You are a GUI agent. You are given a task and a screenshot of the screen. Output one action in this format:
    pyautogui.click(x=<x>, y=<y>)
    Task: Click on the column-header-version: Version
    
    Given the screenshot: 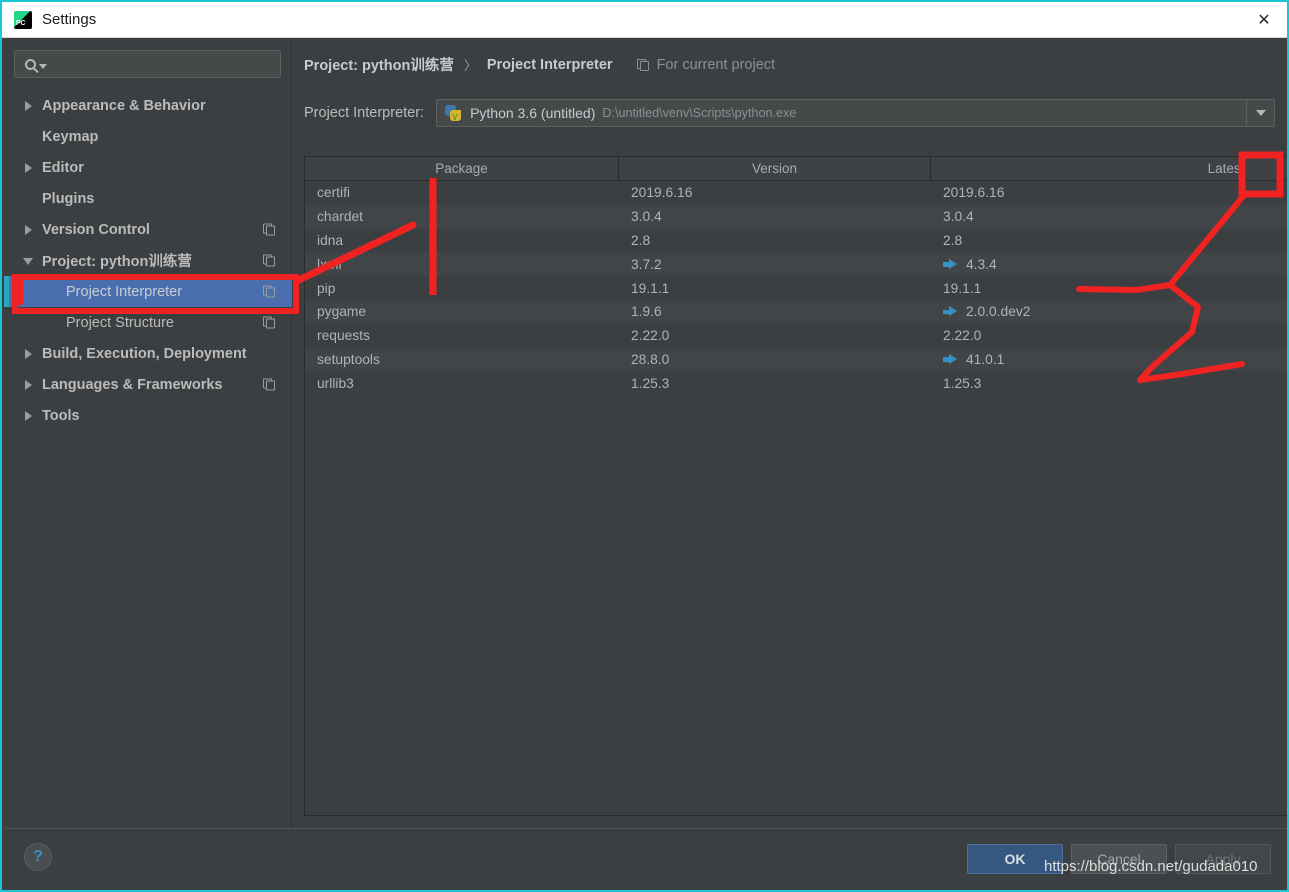 What is the action you would take?
    pyautogui.click(x=775, y=168)
    